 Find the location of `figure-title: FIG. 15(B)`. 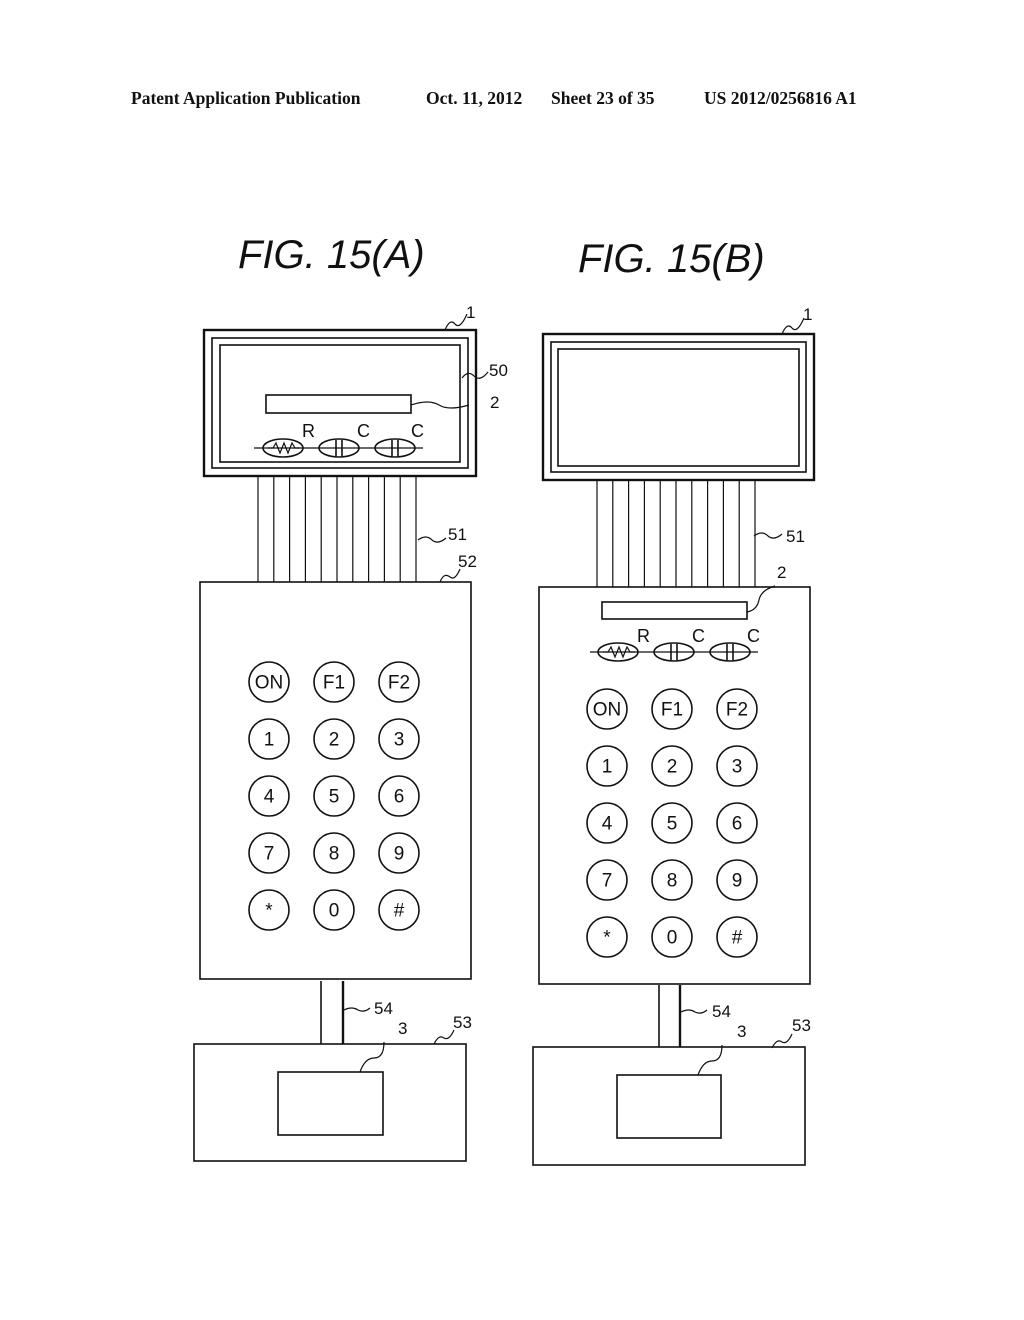

figure-title: FIG. 15(B) is located at coordinates (671, 259).